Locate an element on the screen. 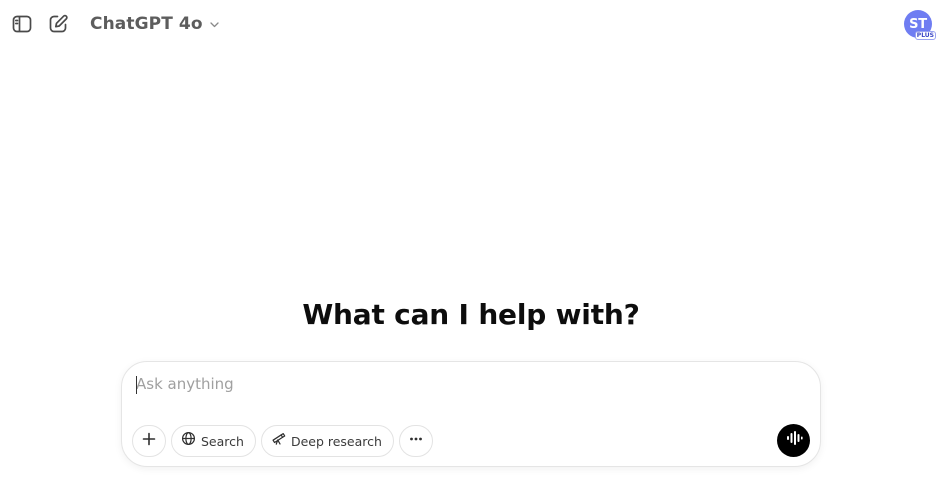  search-button: Search is located at coordinates (213, 441).